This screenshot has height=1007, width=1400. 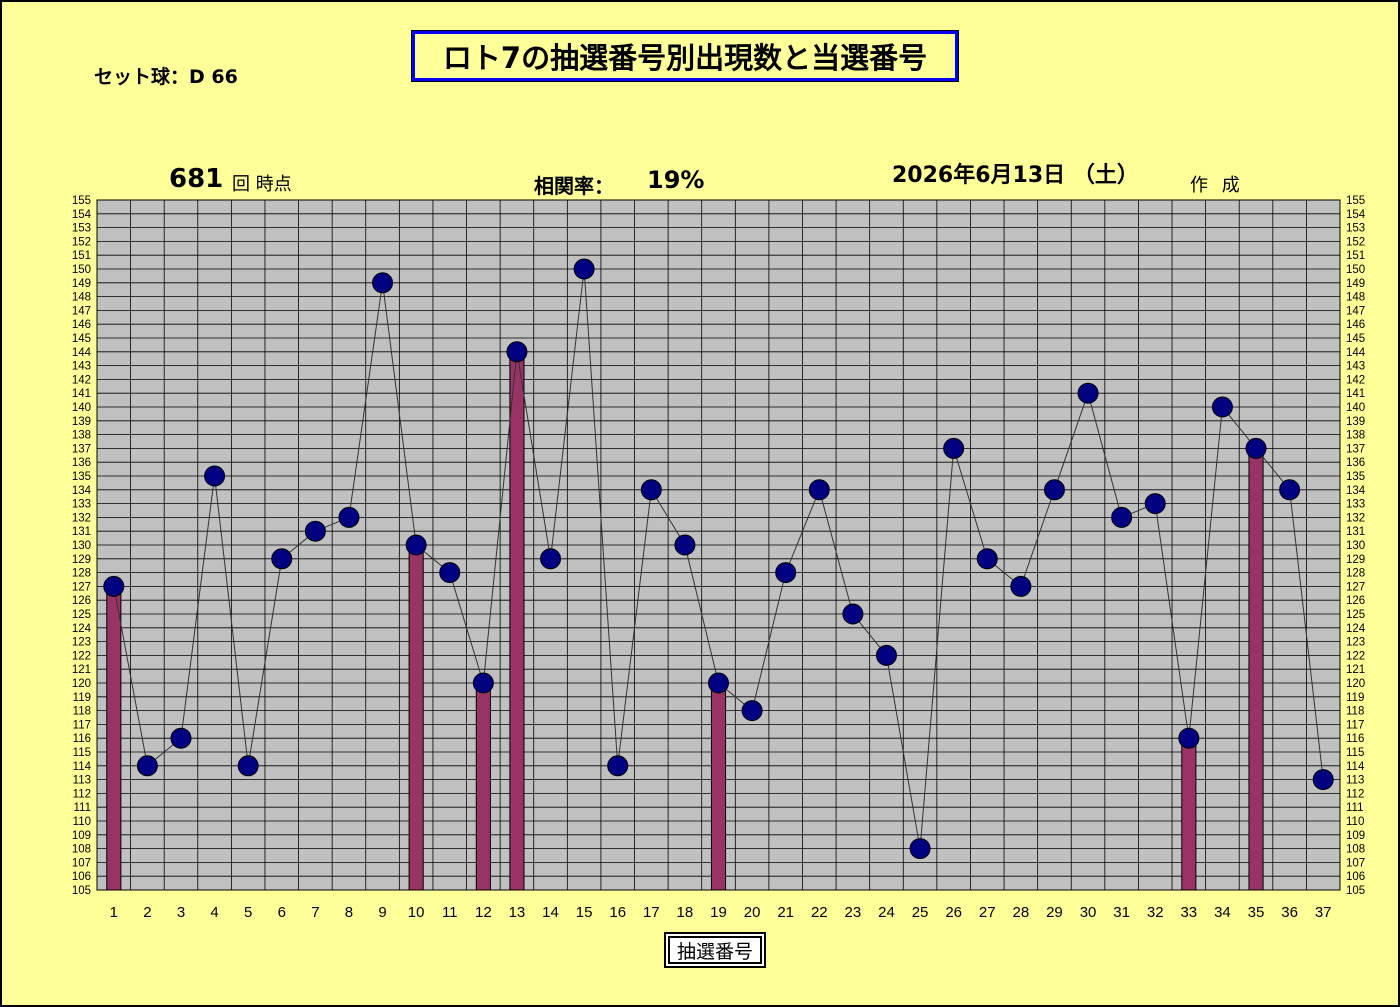 I want to click on y-tick-label-right: 105, so click(x=1355, y=891).